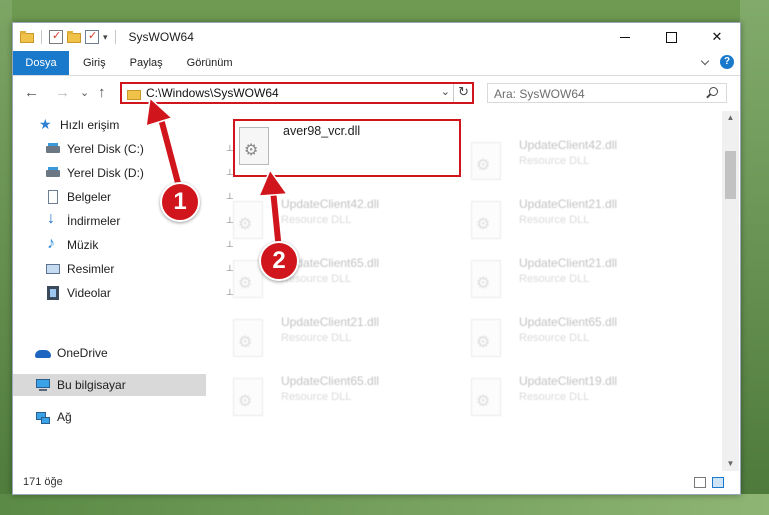  What do you see at coordinates (82, 353) in the screenshot?
I see `sidebar-item-label: OneDrive` at bounding box center [82, 353].